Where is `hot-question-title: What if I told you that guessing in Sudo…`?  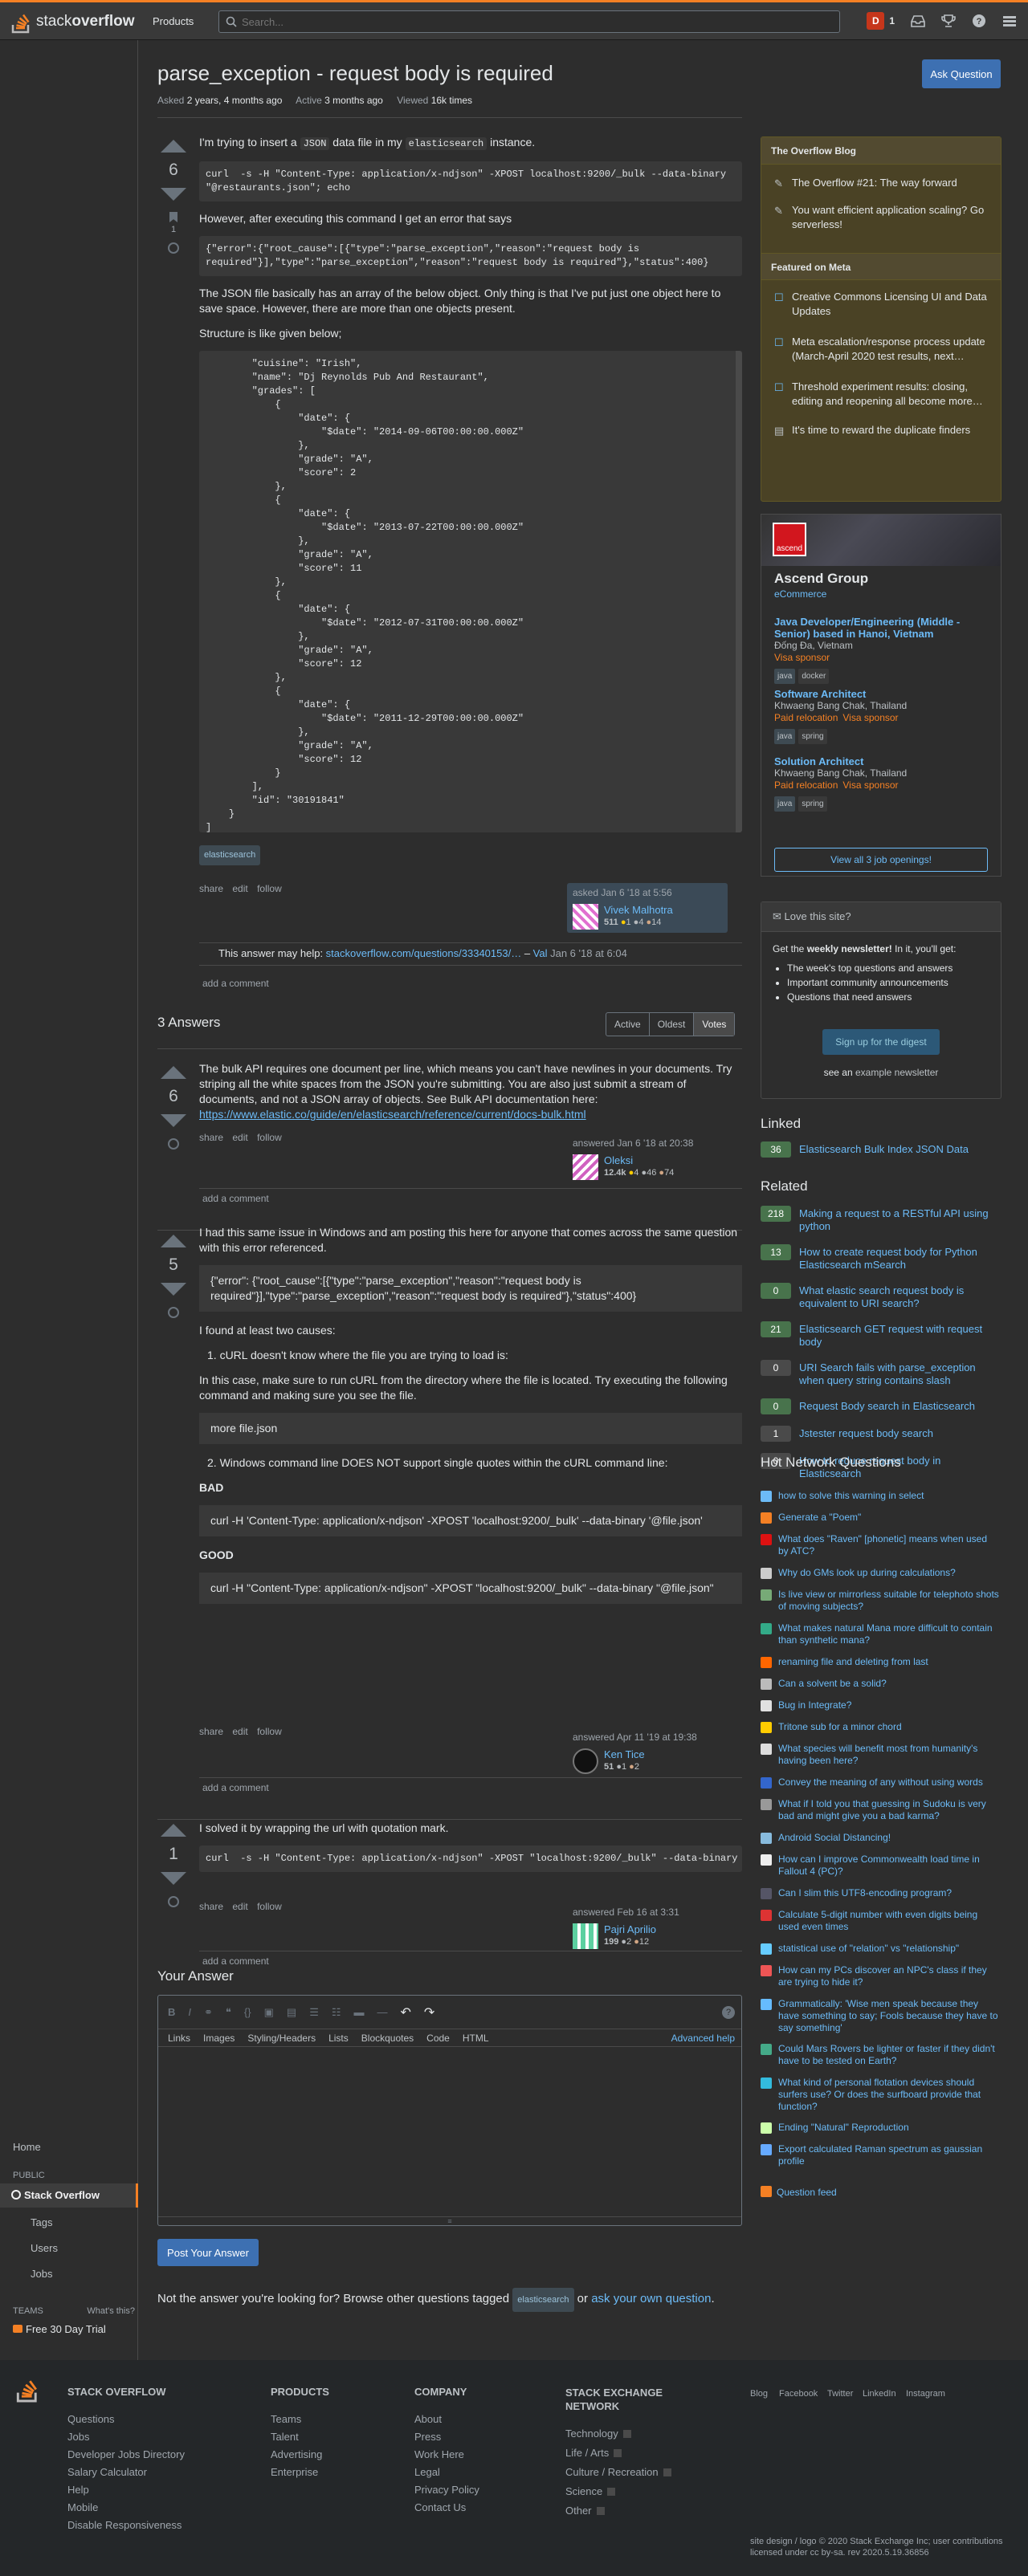
hot-question-title: What if I told you that guessing in Sudo… is located at coordinates (888, 1810).